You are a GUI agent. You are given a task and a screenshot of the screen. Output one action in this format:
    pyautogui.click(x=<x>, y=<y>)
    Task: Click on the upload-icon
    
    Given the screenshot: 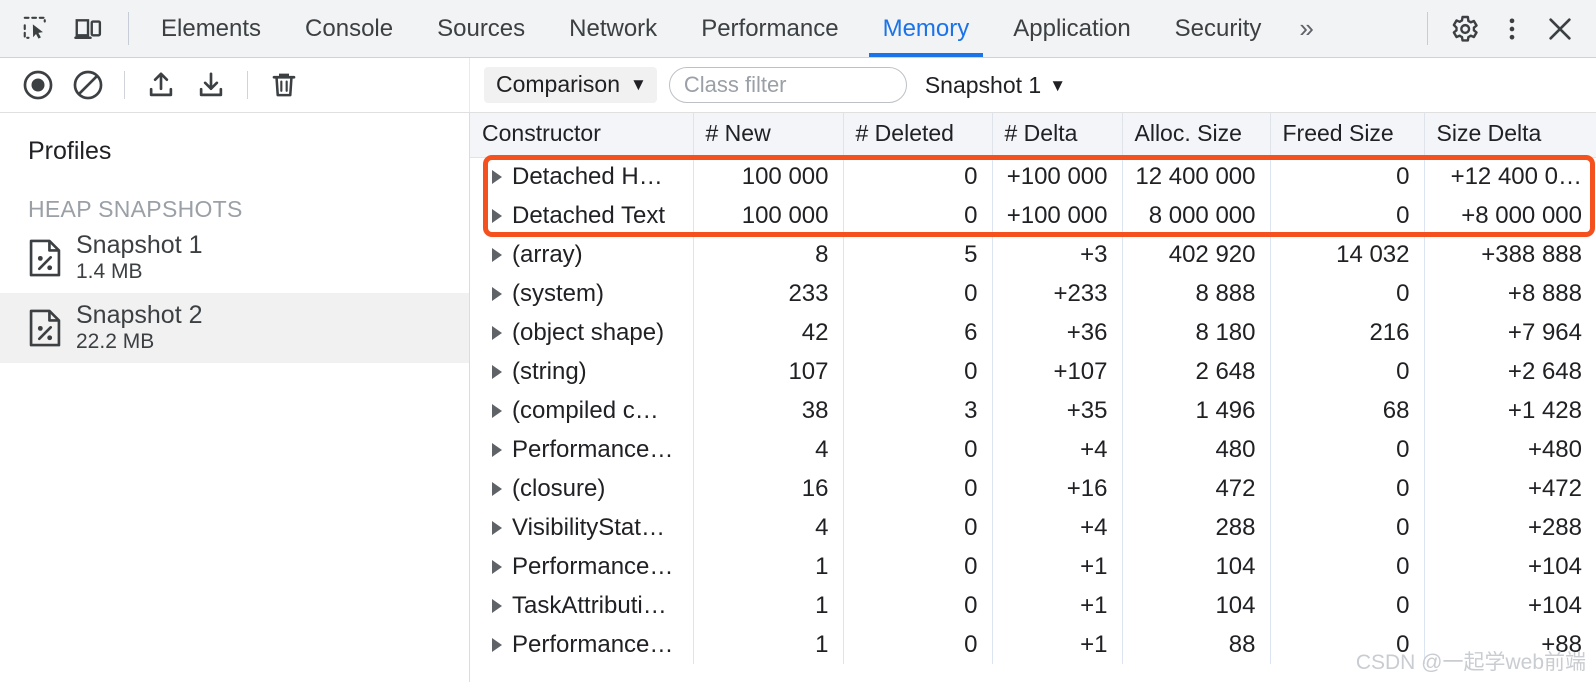 What is the action you would take?
    pyautogui.click(x=161, y=85)
    